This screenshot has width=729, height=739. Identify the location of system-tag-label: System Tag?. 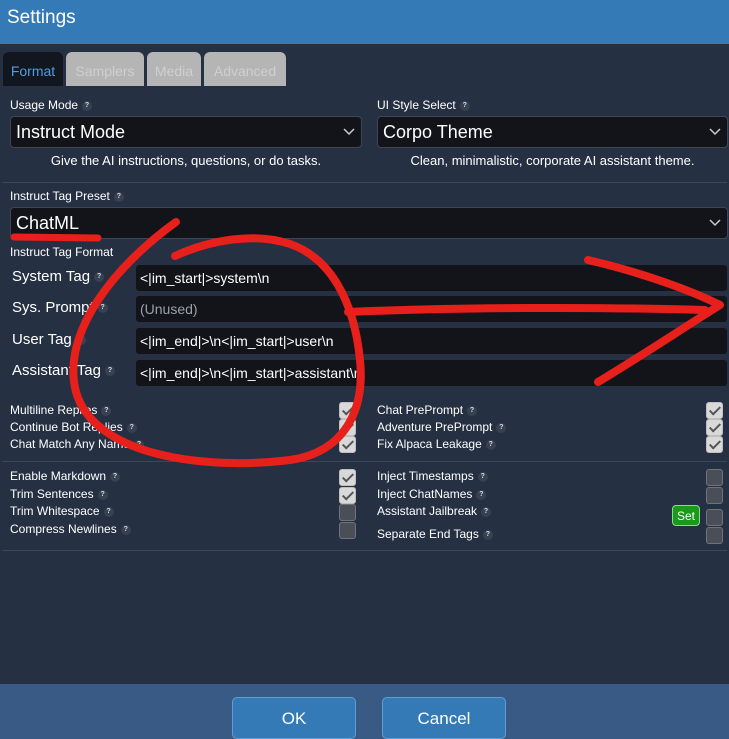
(58, 276).